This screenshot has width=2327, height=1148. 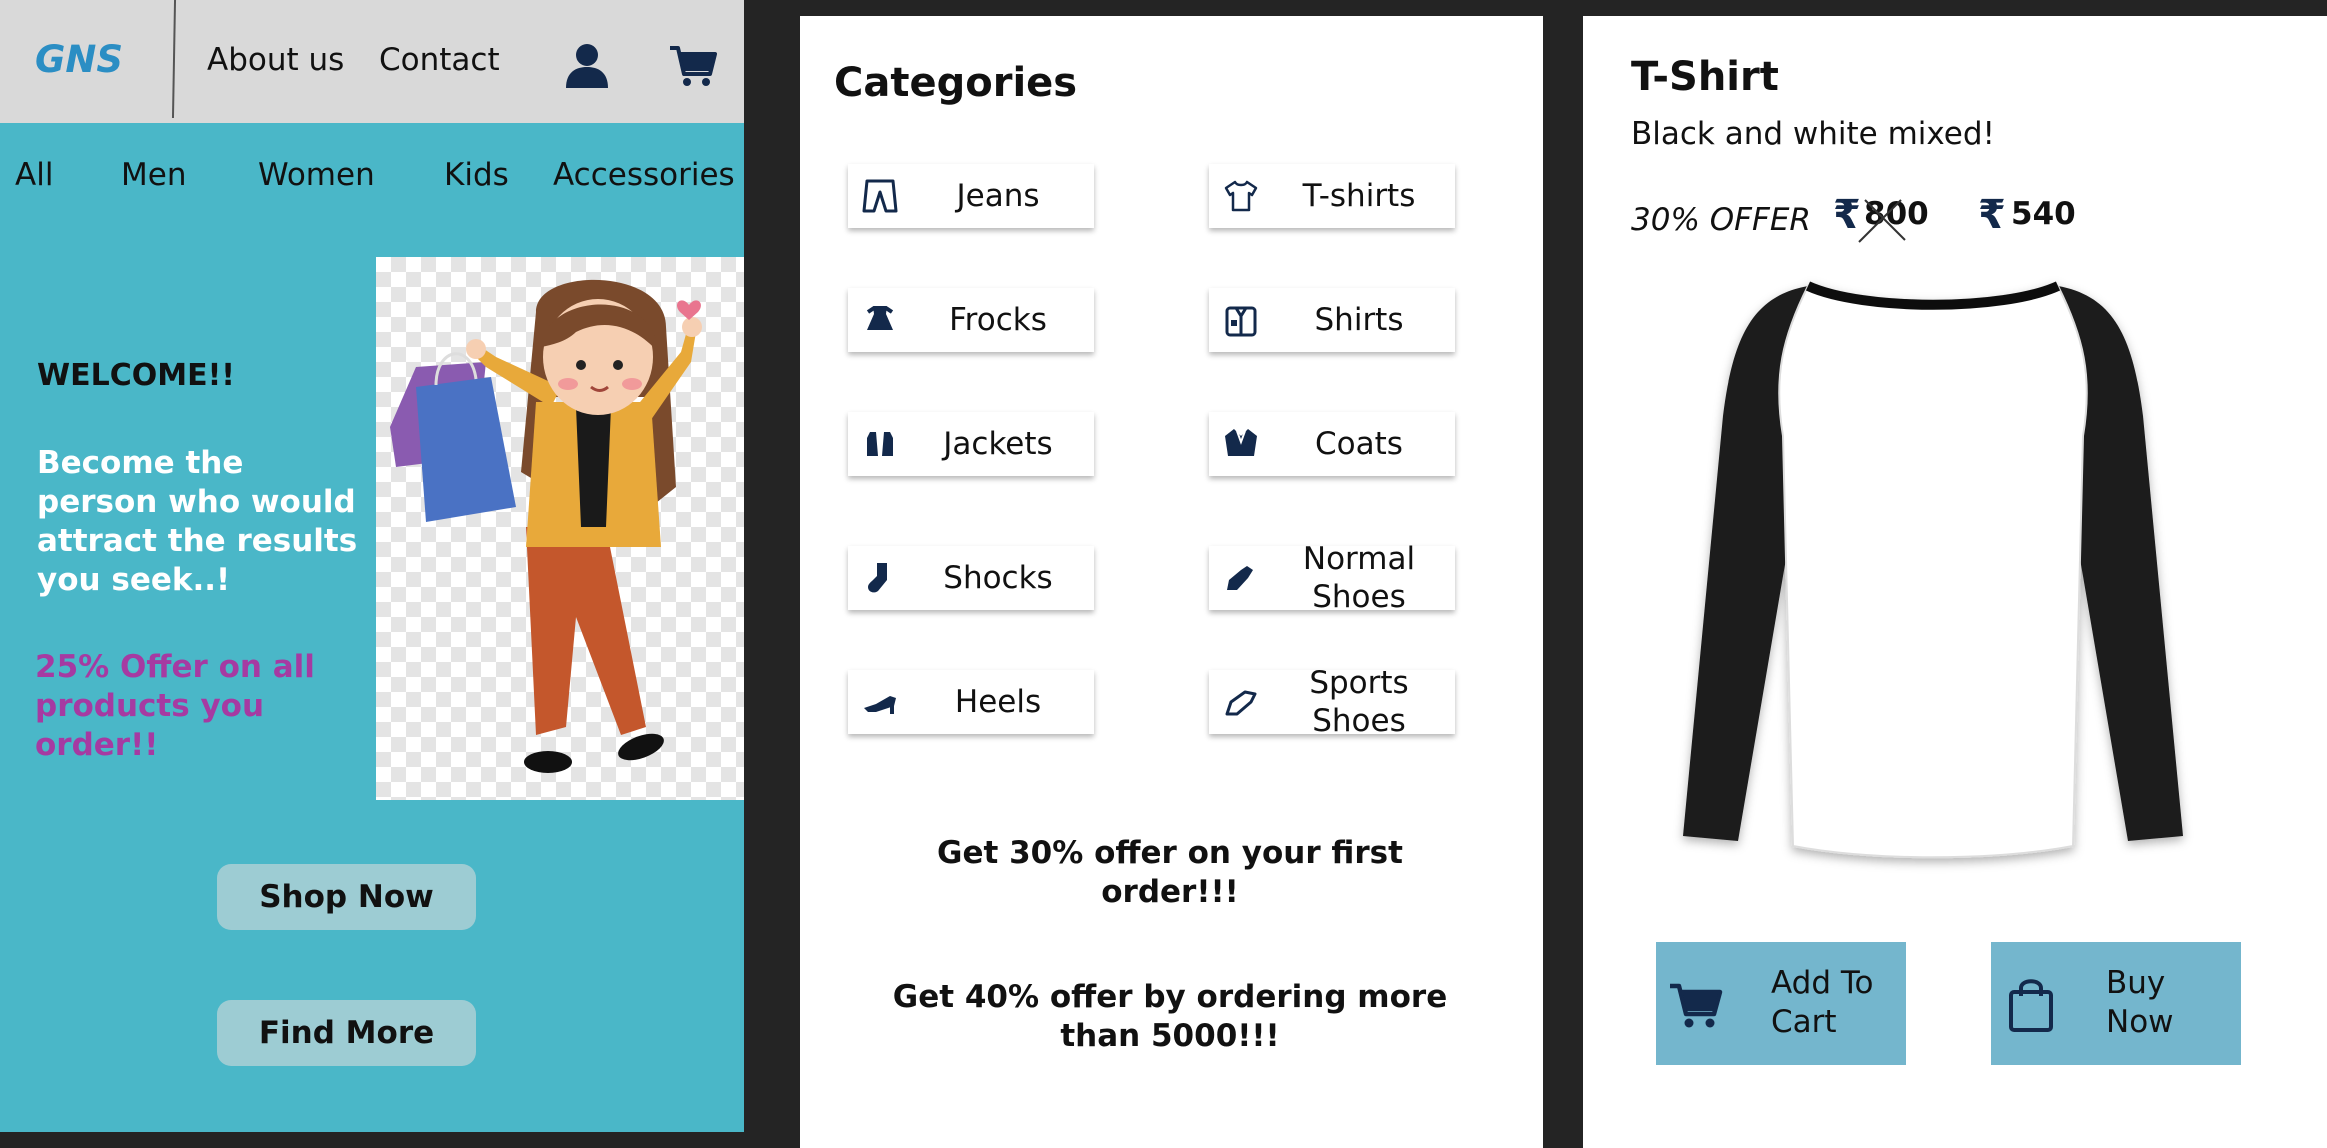 I want to click on shopping-bag-icon, so click(x=2031, y=1005).